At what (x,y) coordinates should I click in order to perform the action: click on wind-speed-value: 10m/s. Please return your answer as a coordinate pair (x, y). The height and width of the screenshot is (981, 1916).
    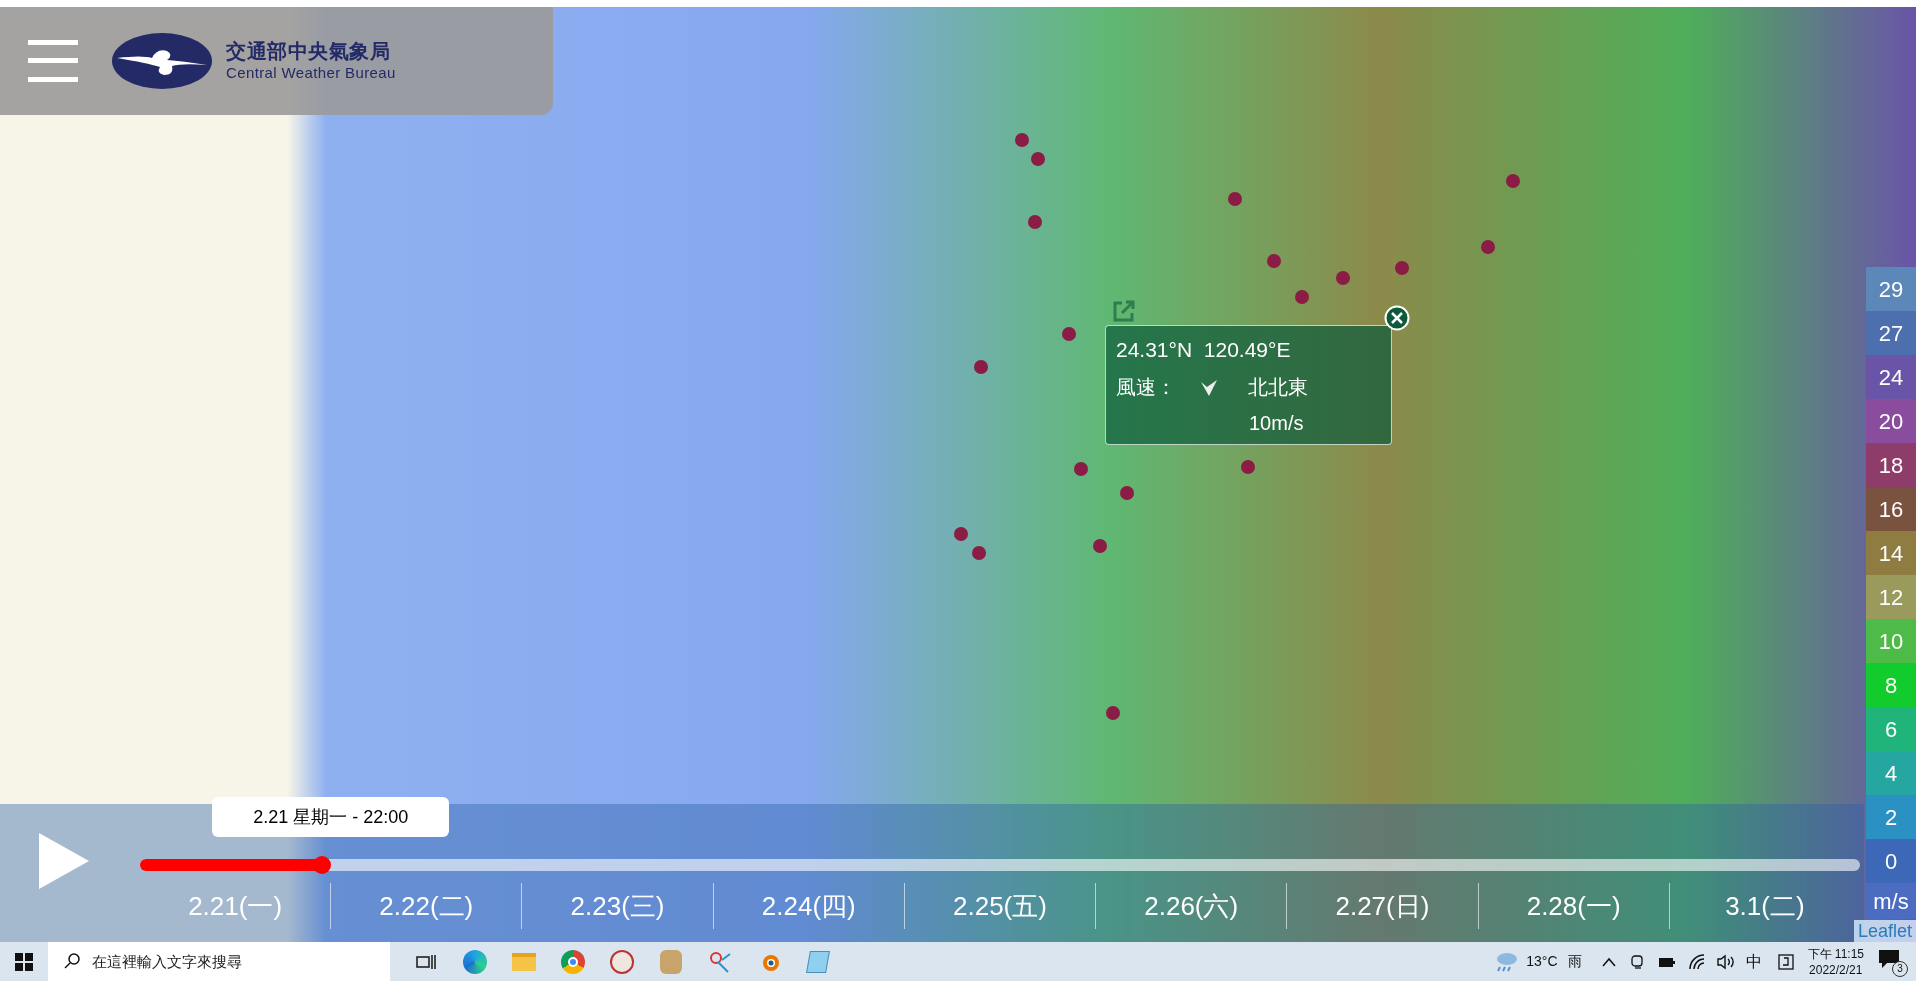
    Looking at the image, I should click on (1277, 423).